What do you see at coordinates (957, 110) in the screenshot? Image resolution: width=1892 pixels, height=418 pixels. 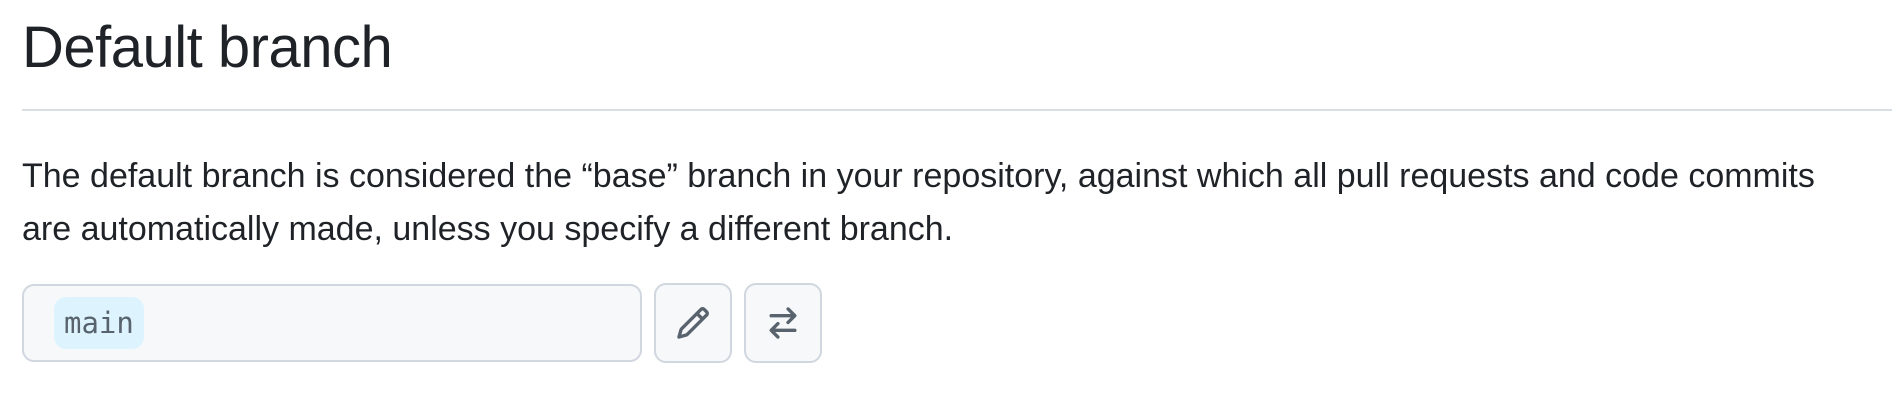 I see `section-divider` at bounding box center [957, 110].